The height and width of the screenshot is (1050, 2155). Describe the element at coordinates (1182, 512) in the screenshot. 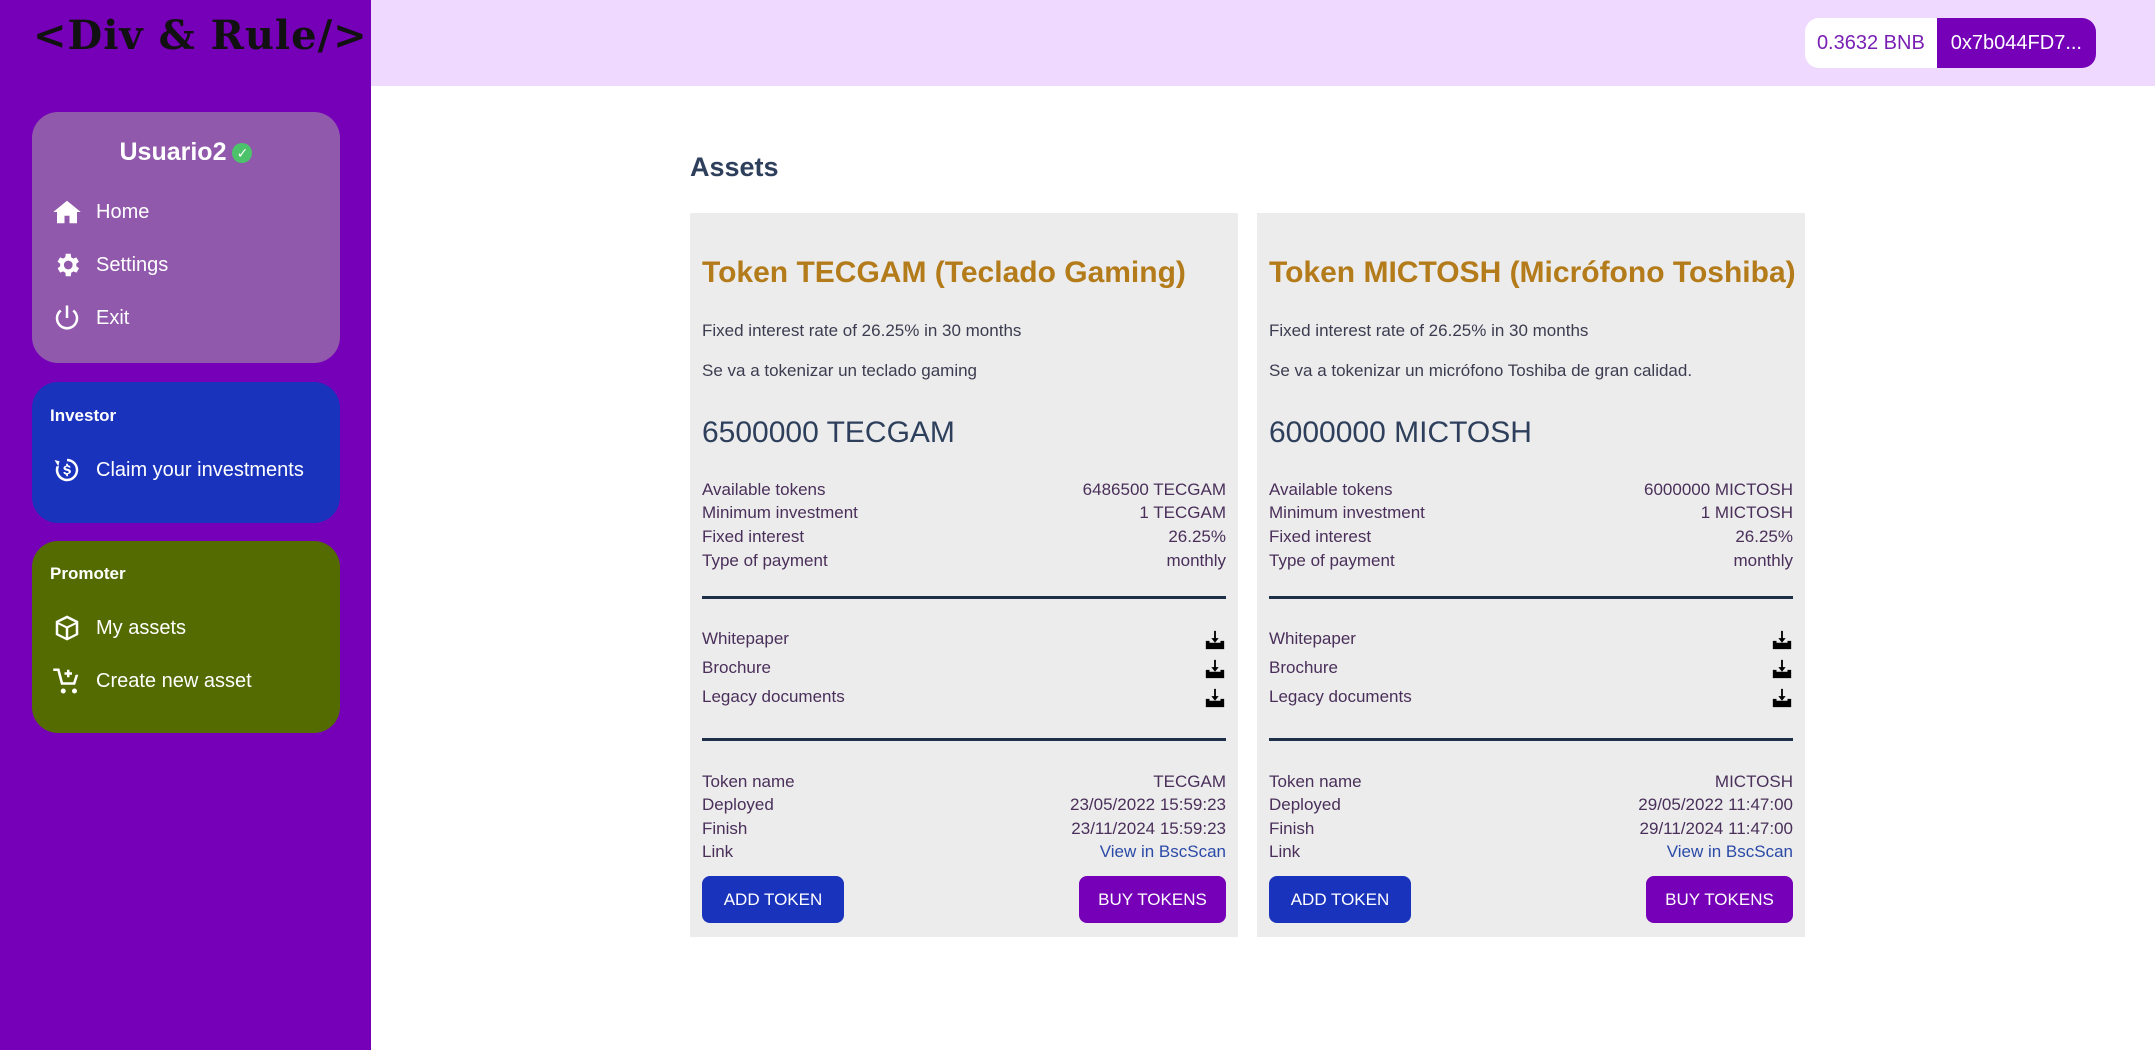

I see `detail-value: 1 TECGAM` at that location.